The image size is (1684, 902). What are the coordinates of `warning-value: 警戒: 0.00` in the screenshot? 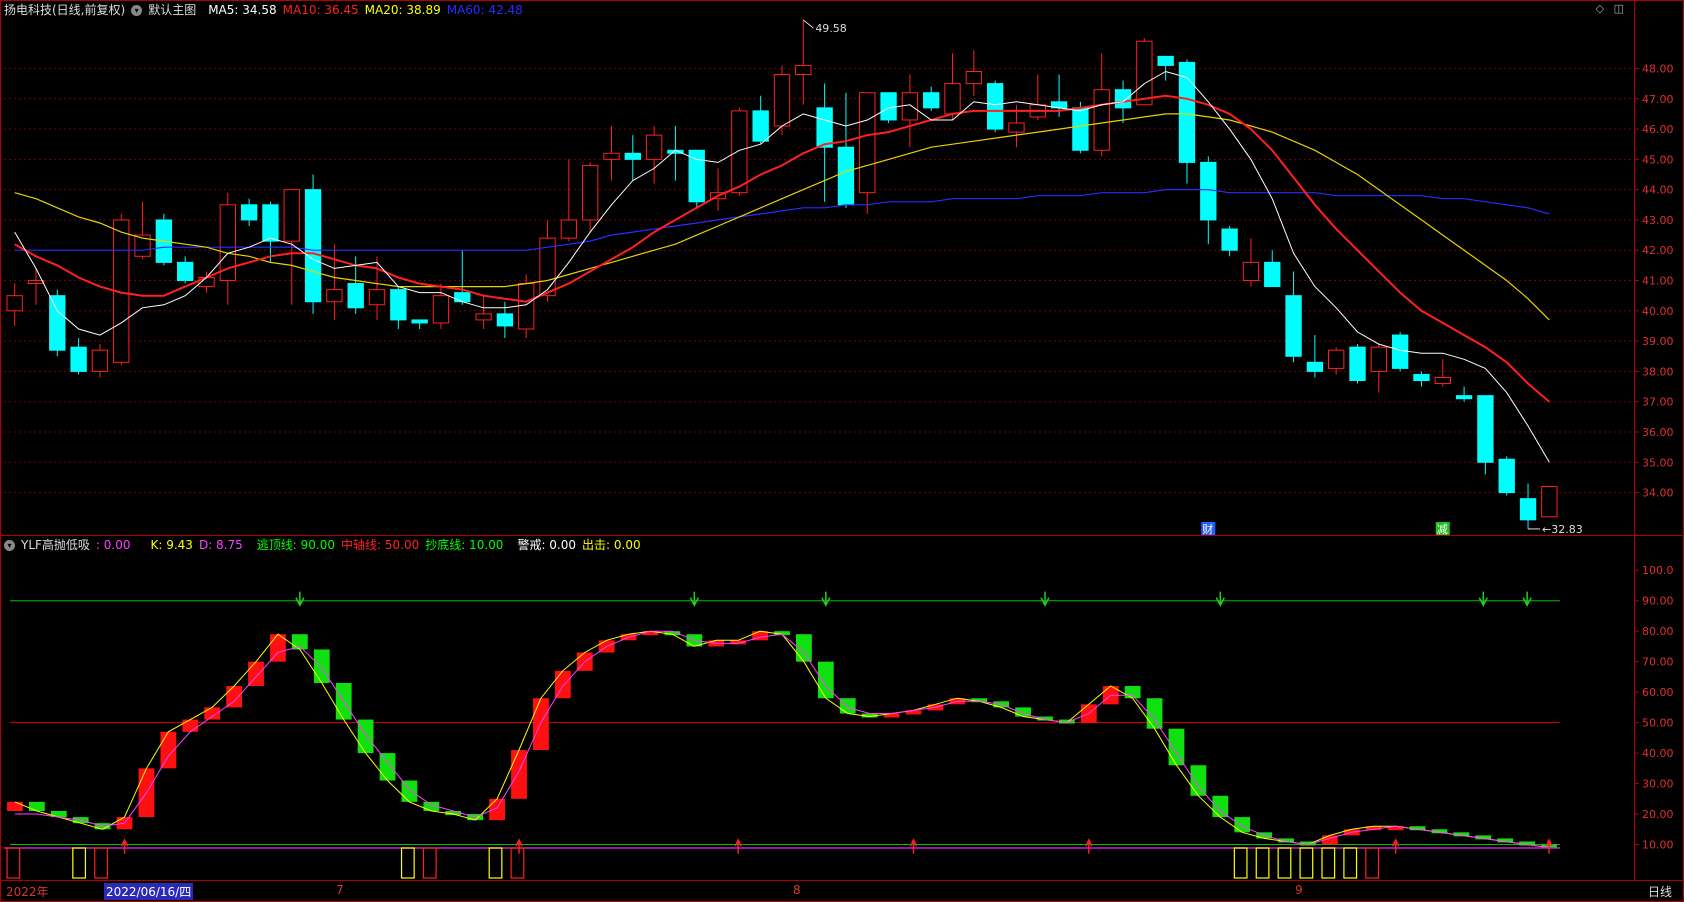 It's located at (547, 545).